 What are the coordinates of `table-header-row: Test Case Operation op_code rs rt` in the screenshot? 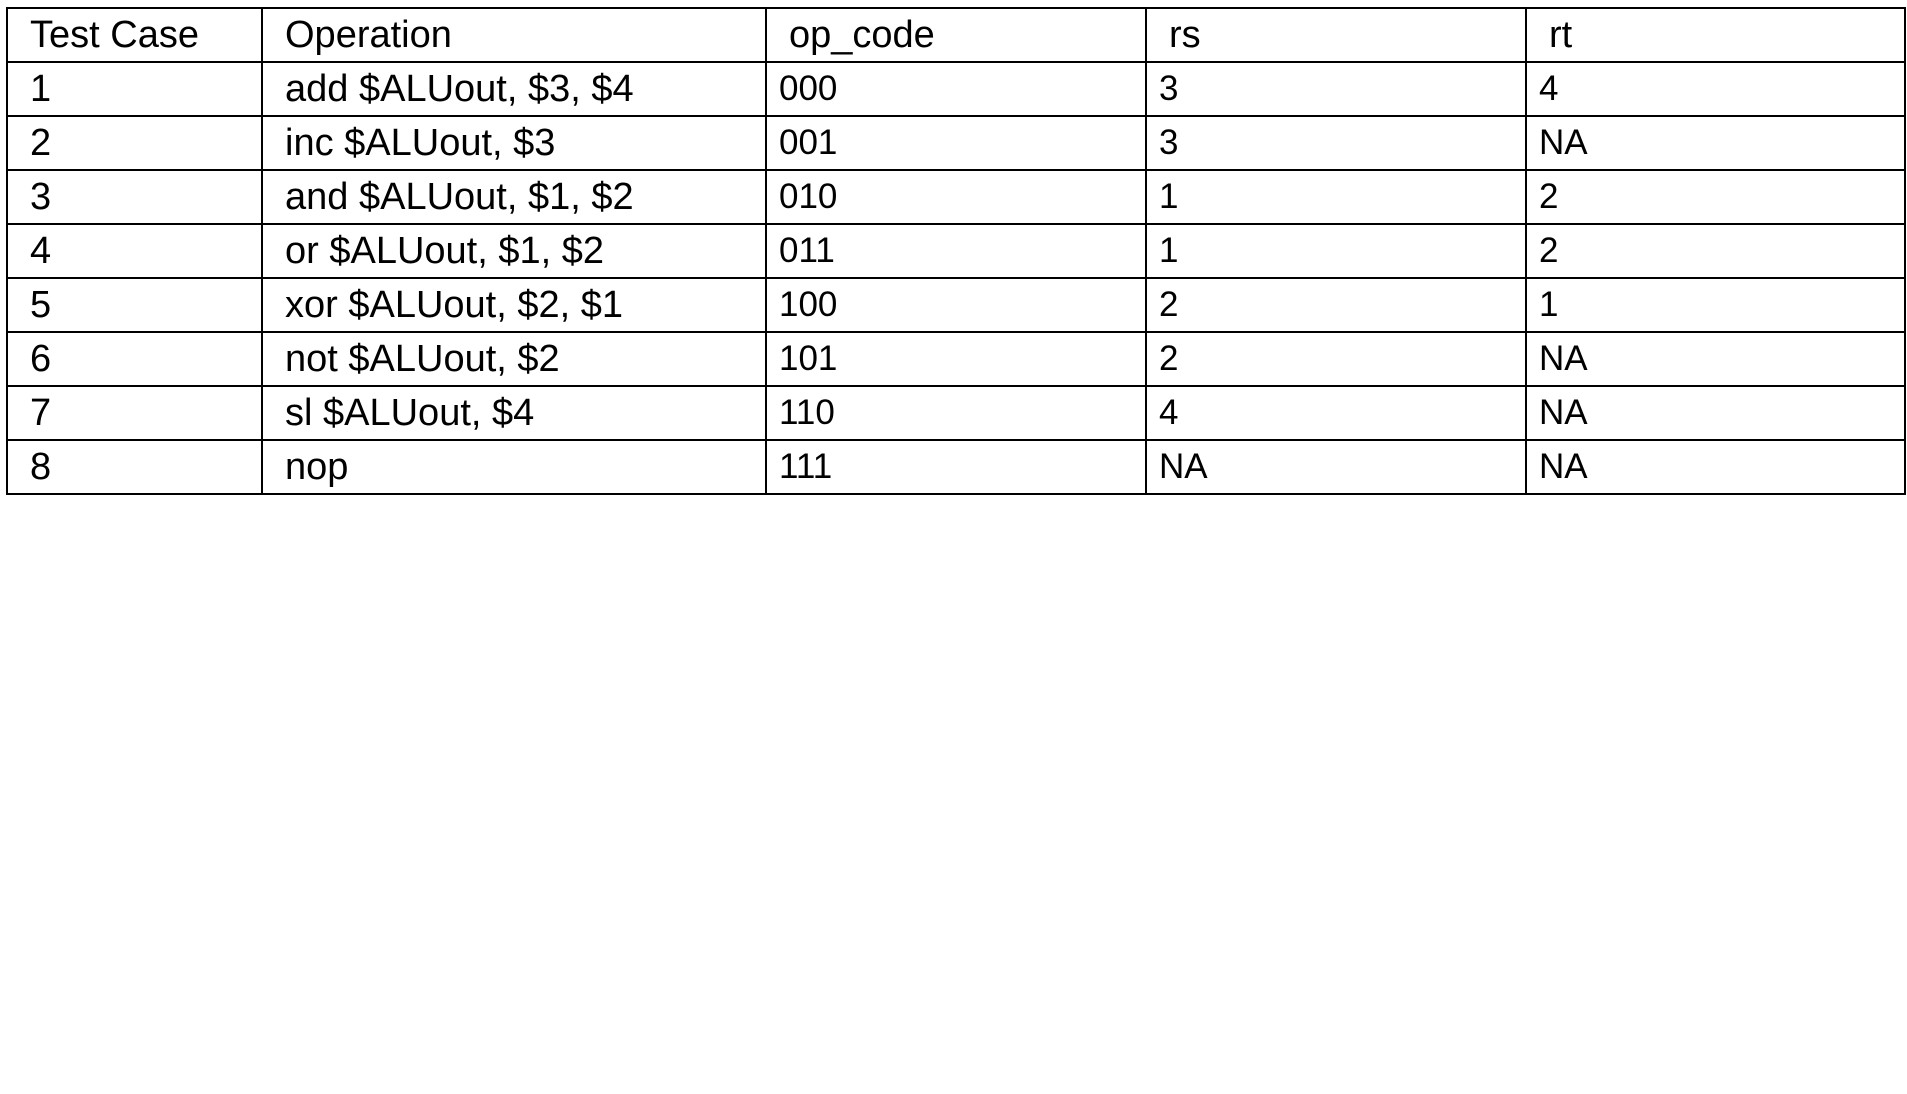 It's located at (956, 35).